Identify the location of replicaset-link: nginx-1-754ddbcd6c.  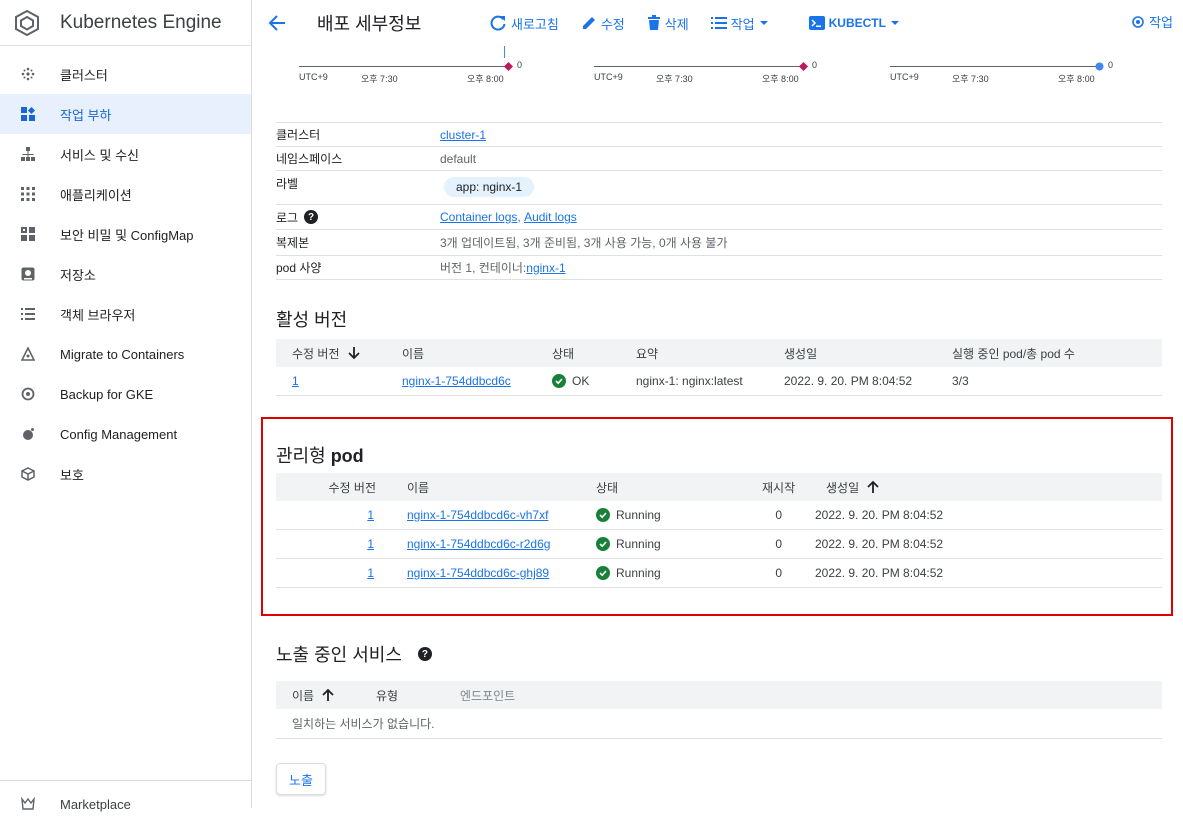
(456, 381).